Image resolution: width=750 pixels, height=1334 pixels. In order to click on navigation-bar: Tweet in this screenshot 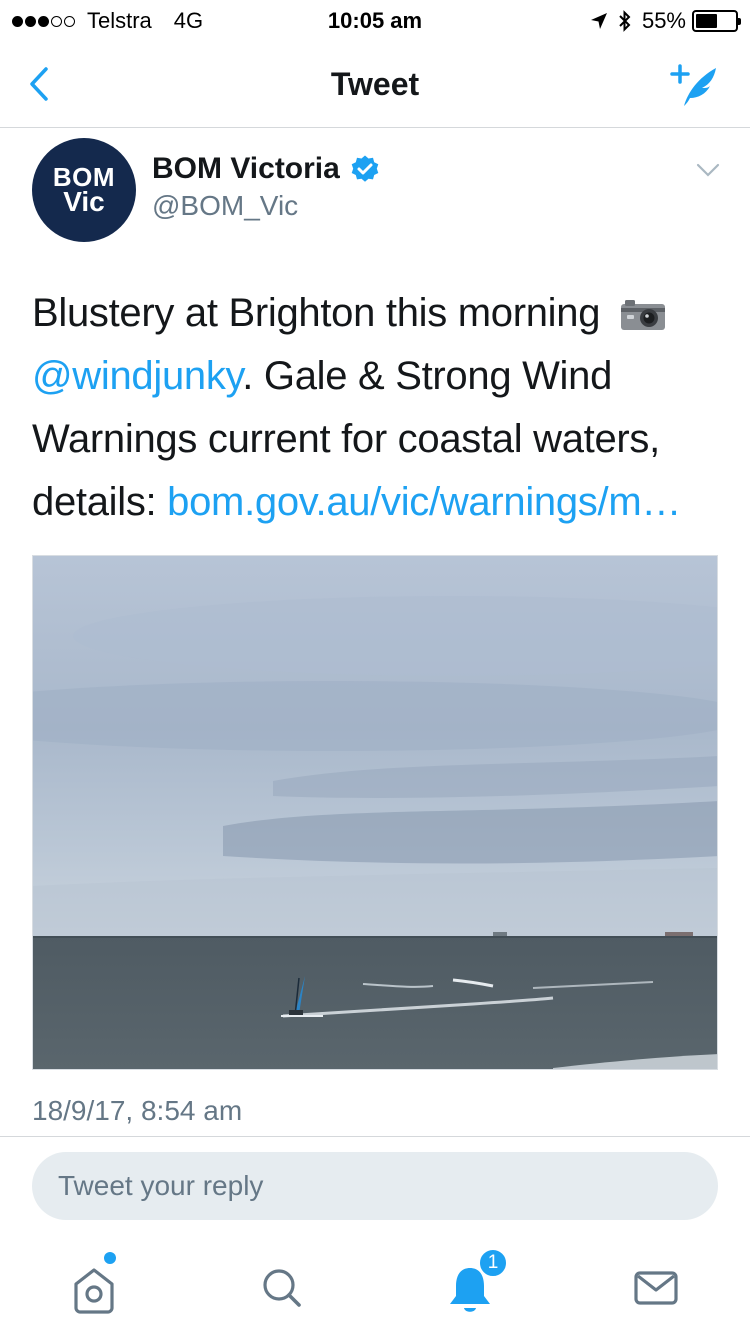, I will do `click(375, 84)`.